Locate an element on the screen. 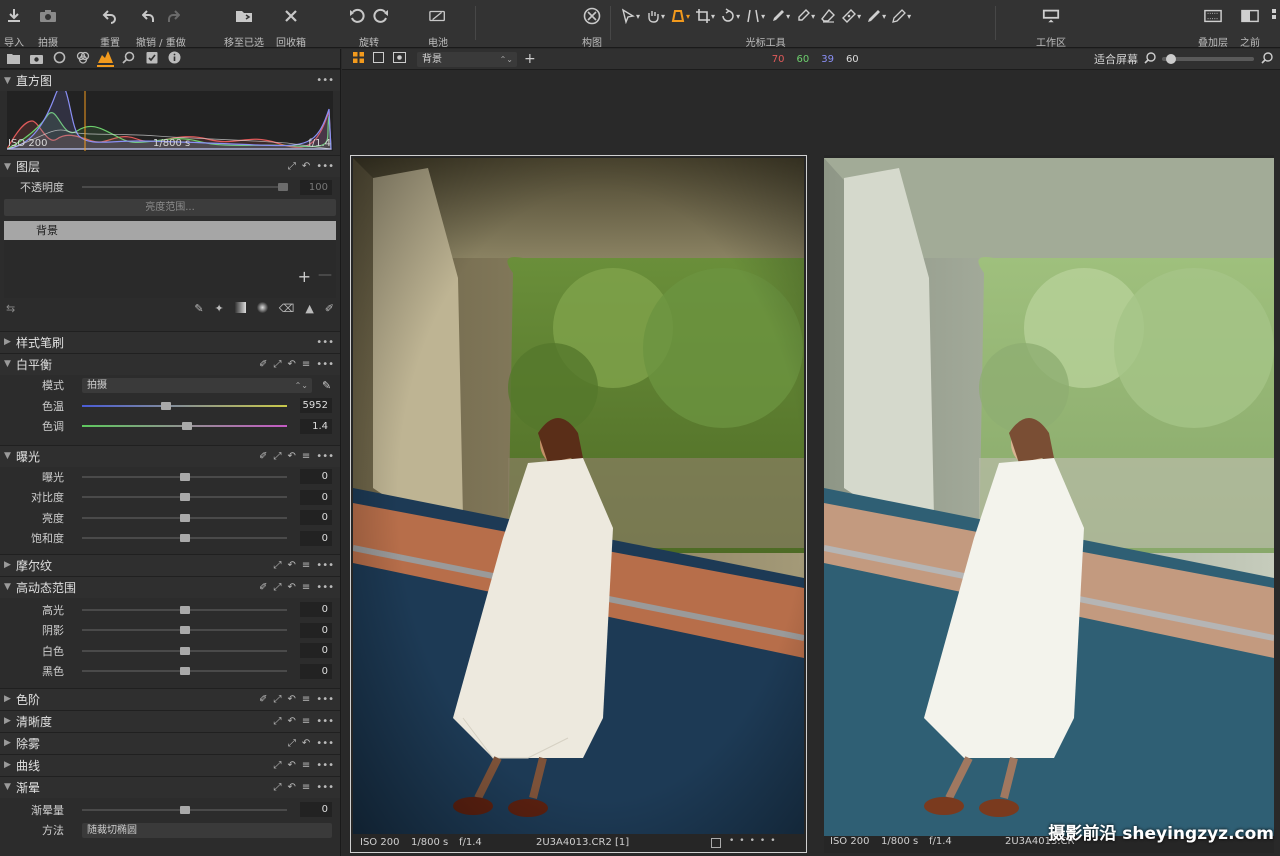  brightness-value: 0 is located at coordinates (316, 518).